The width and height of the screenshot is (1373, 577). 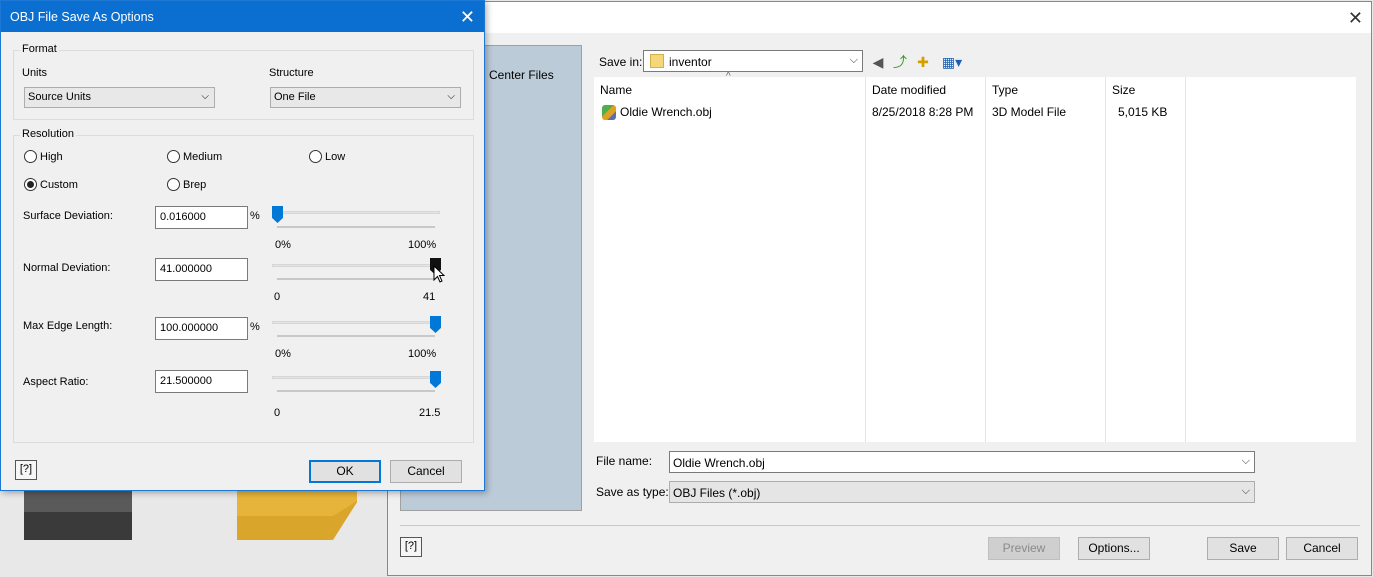 What do you see at coordinates (422, 245) in the screenshot?
I see `surface-max-label: 100%` at bounding box center [422, 245].